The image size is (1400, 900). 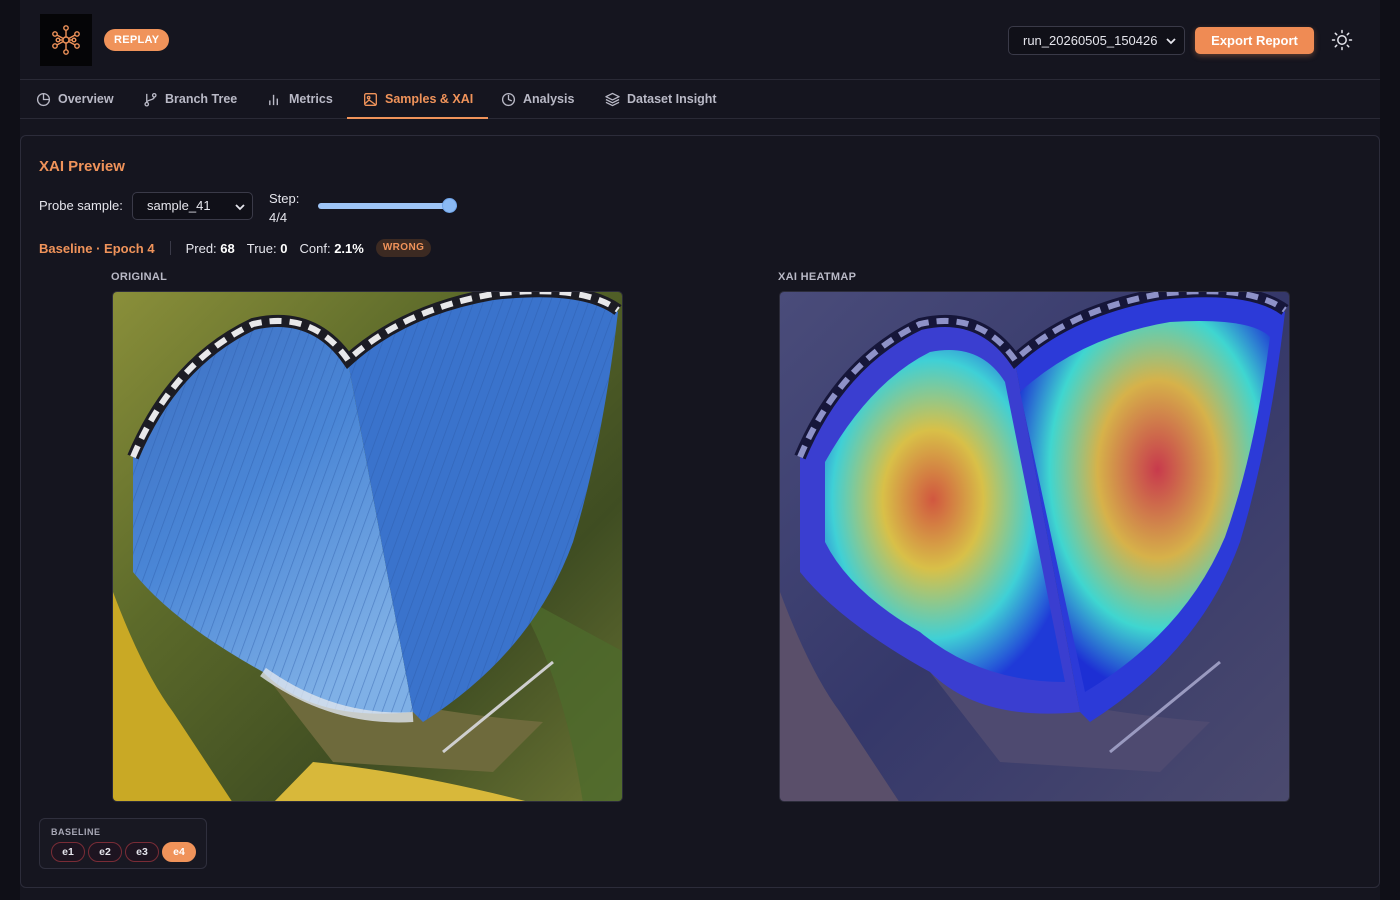 I want to click on sun-icon, so click(x=1342, y=40).